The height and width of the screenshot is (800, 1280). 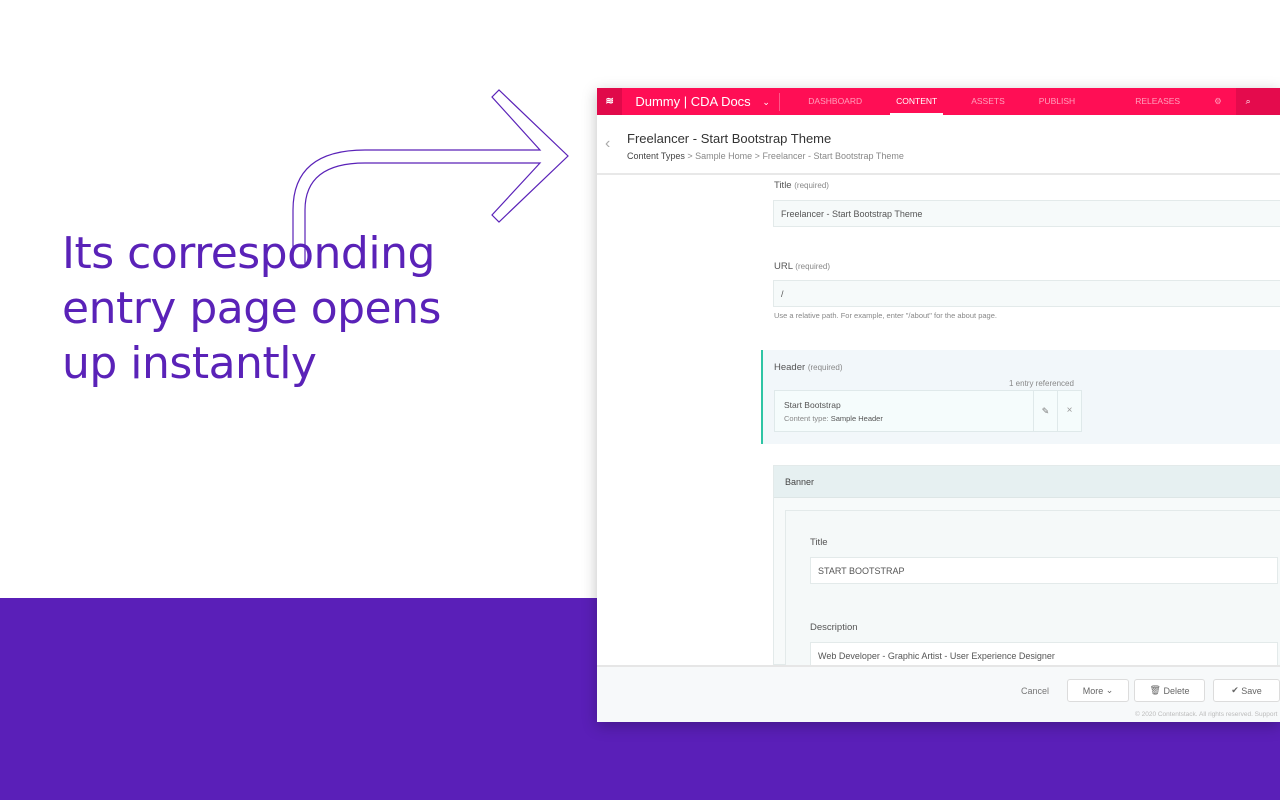 I want to click on gear-icon: ⚙ ⌄, so click(x=1221, y=110).